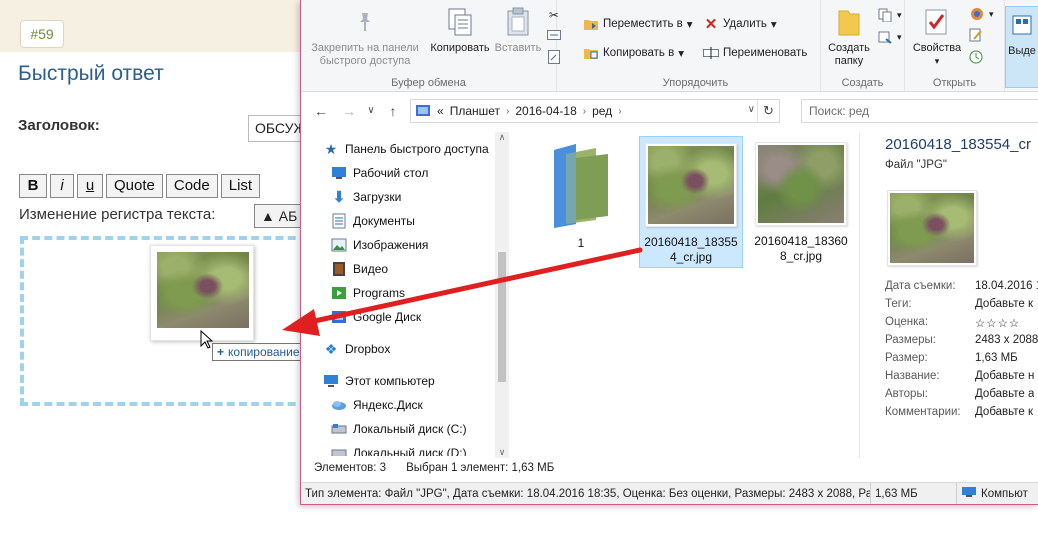 This screenshot has height=534, width=1038. I want to click on underline-button: u, so click(90, 186).